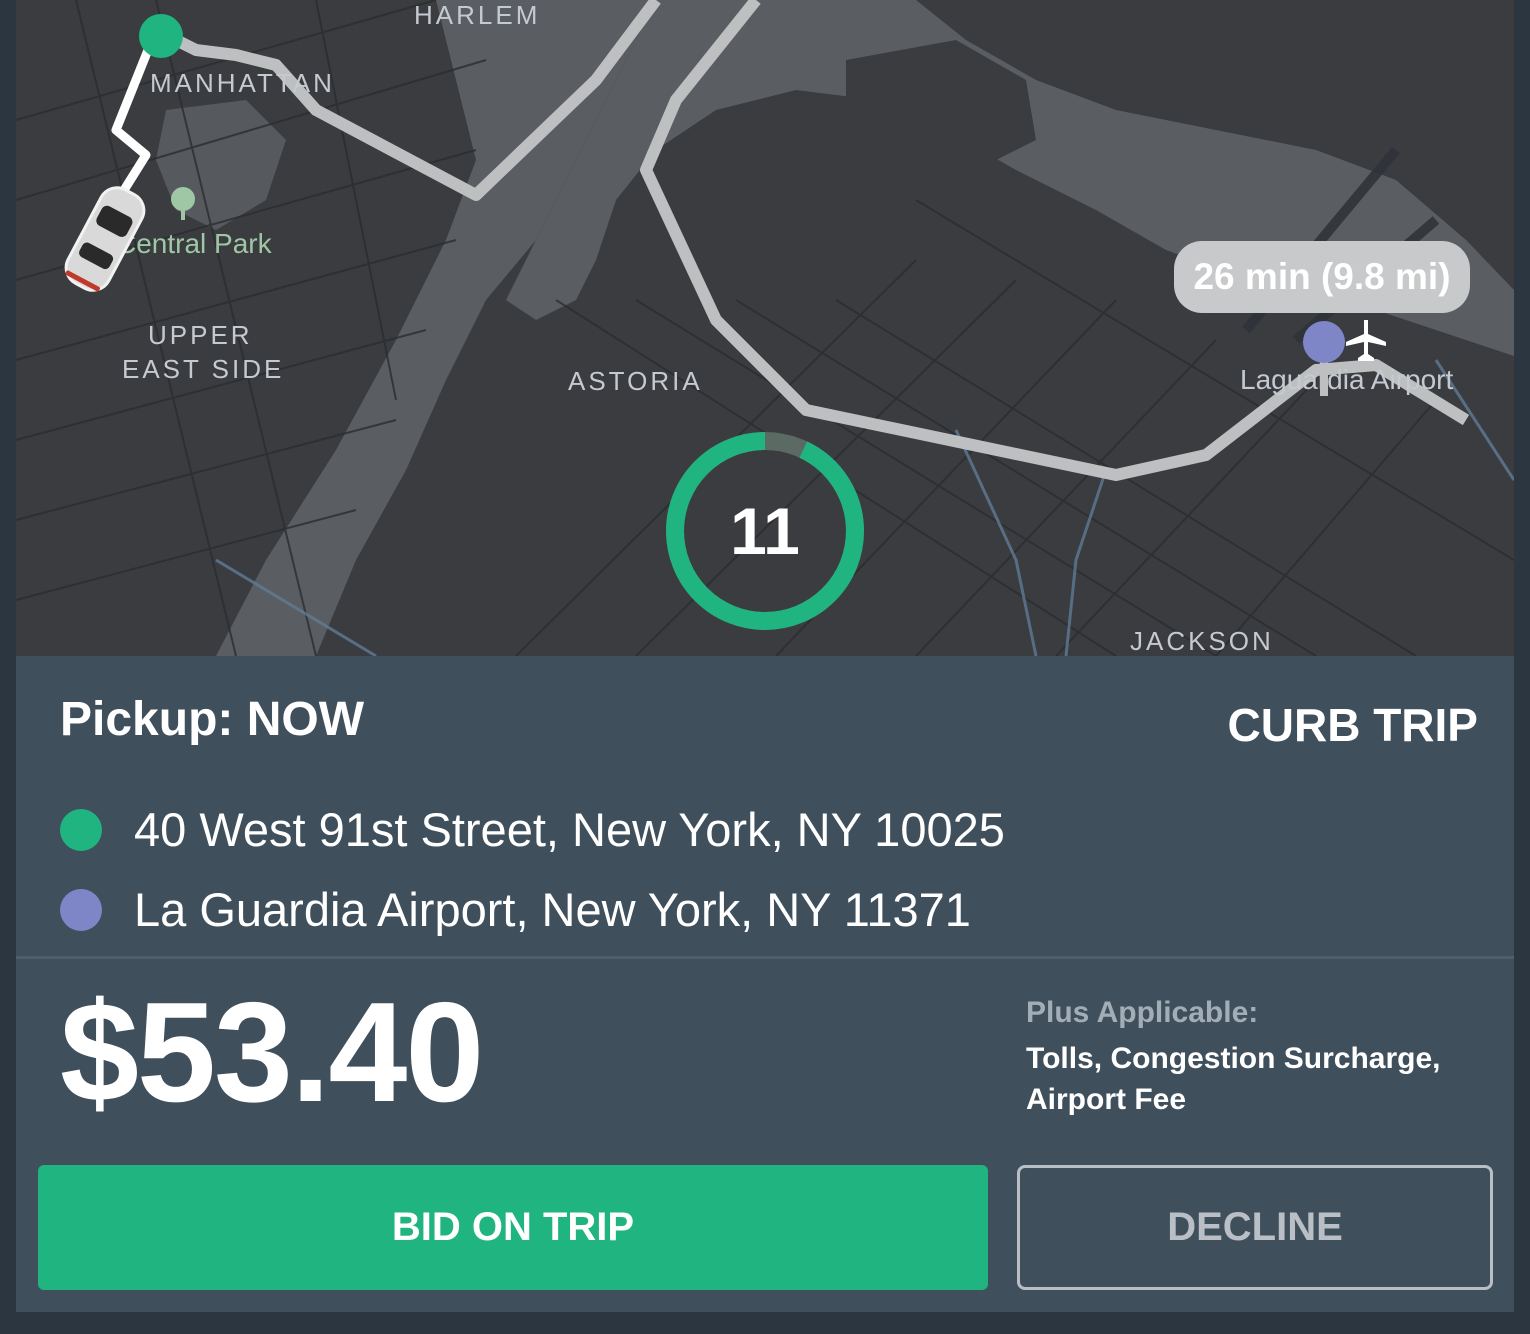  Describe the element at coordinates (242, 83) in the screenshot. I see `map-label-manhattan: MANHATTAN` at that location.